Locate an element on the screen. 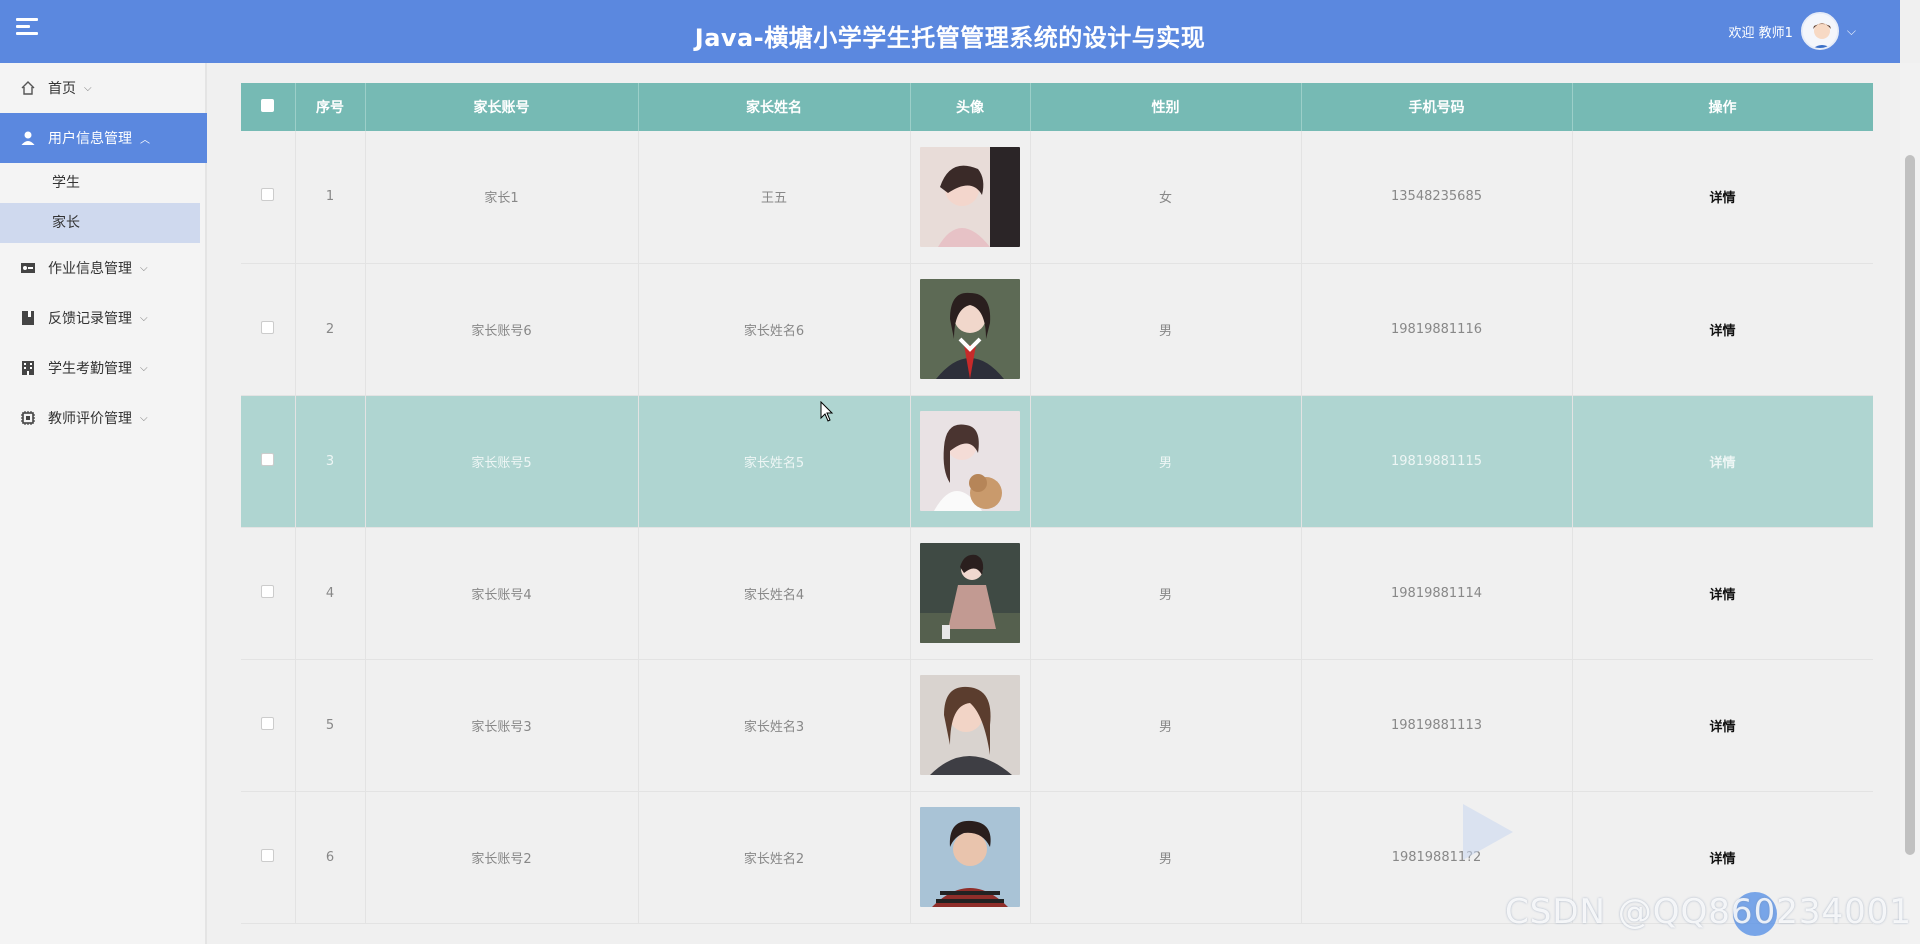 The width and height of the screenshot is (1920, 944). sidebar-item-home: 首页 ⌵ is located at coordinates (102, 88).